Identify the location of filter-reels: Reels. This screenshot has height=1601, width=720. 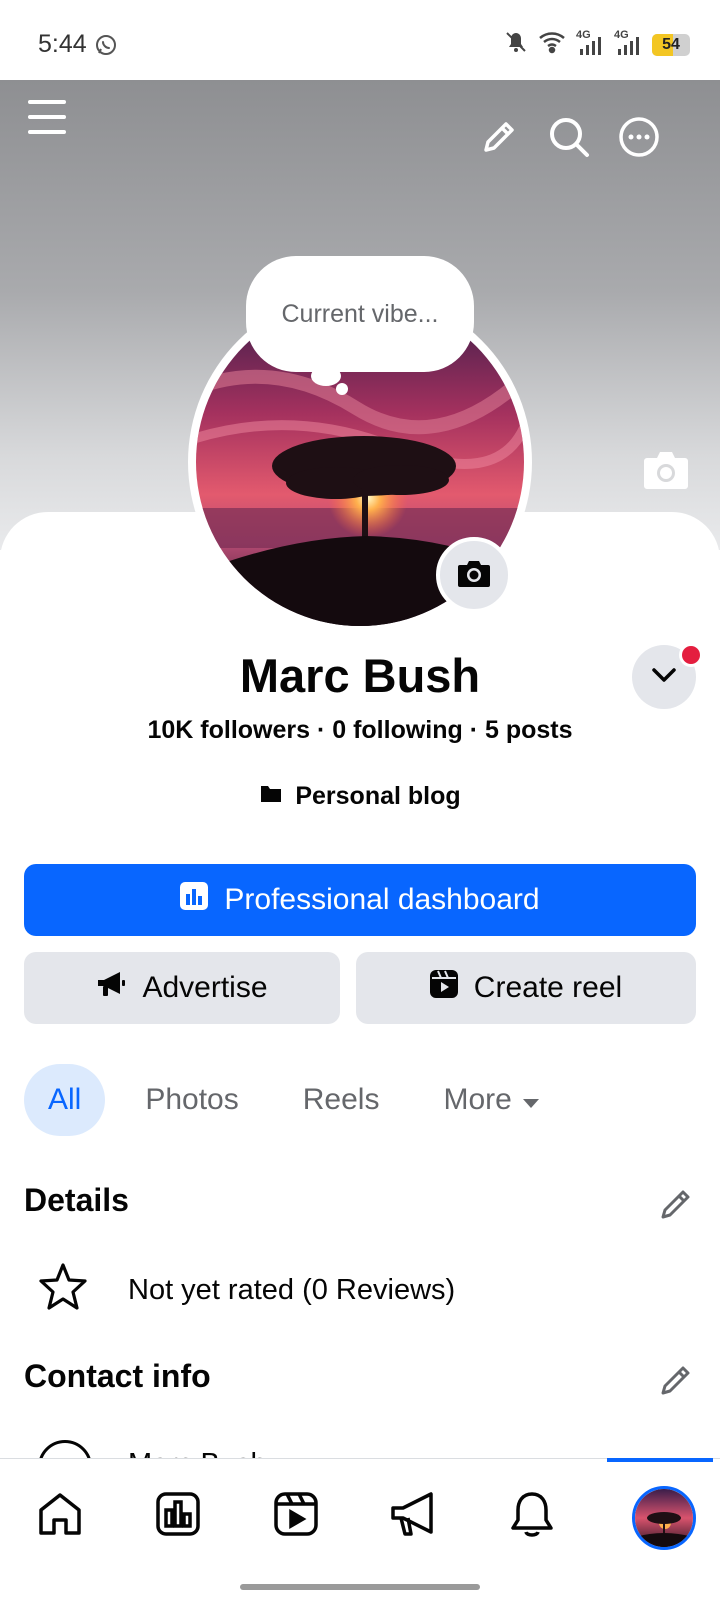
(341, 1100).